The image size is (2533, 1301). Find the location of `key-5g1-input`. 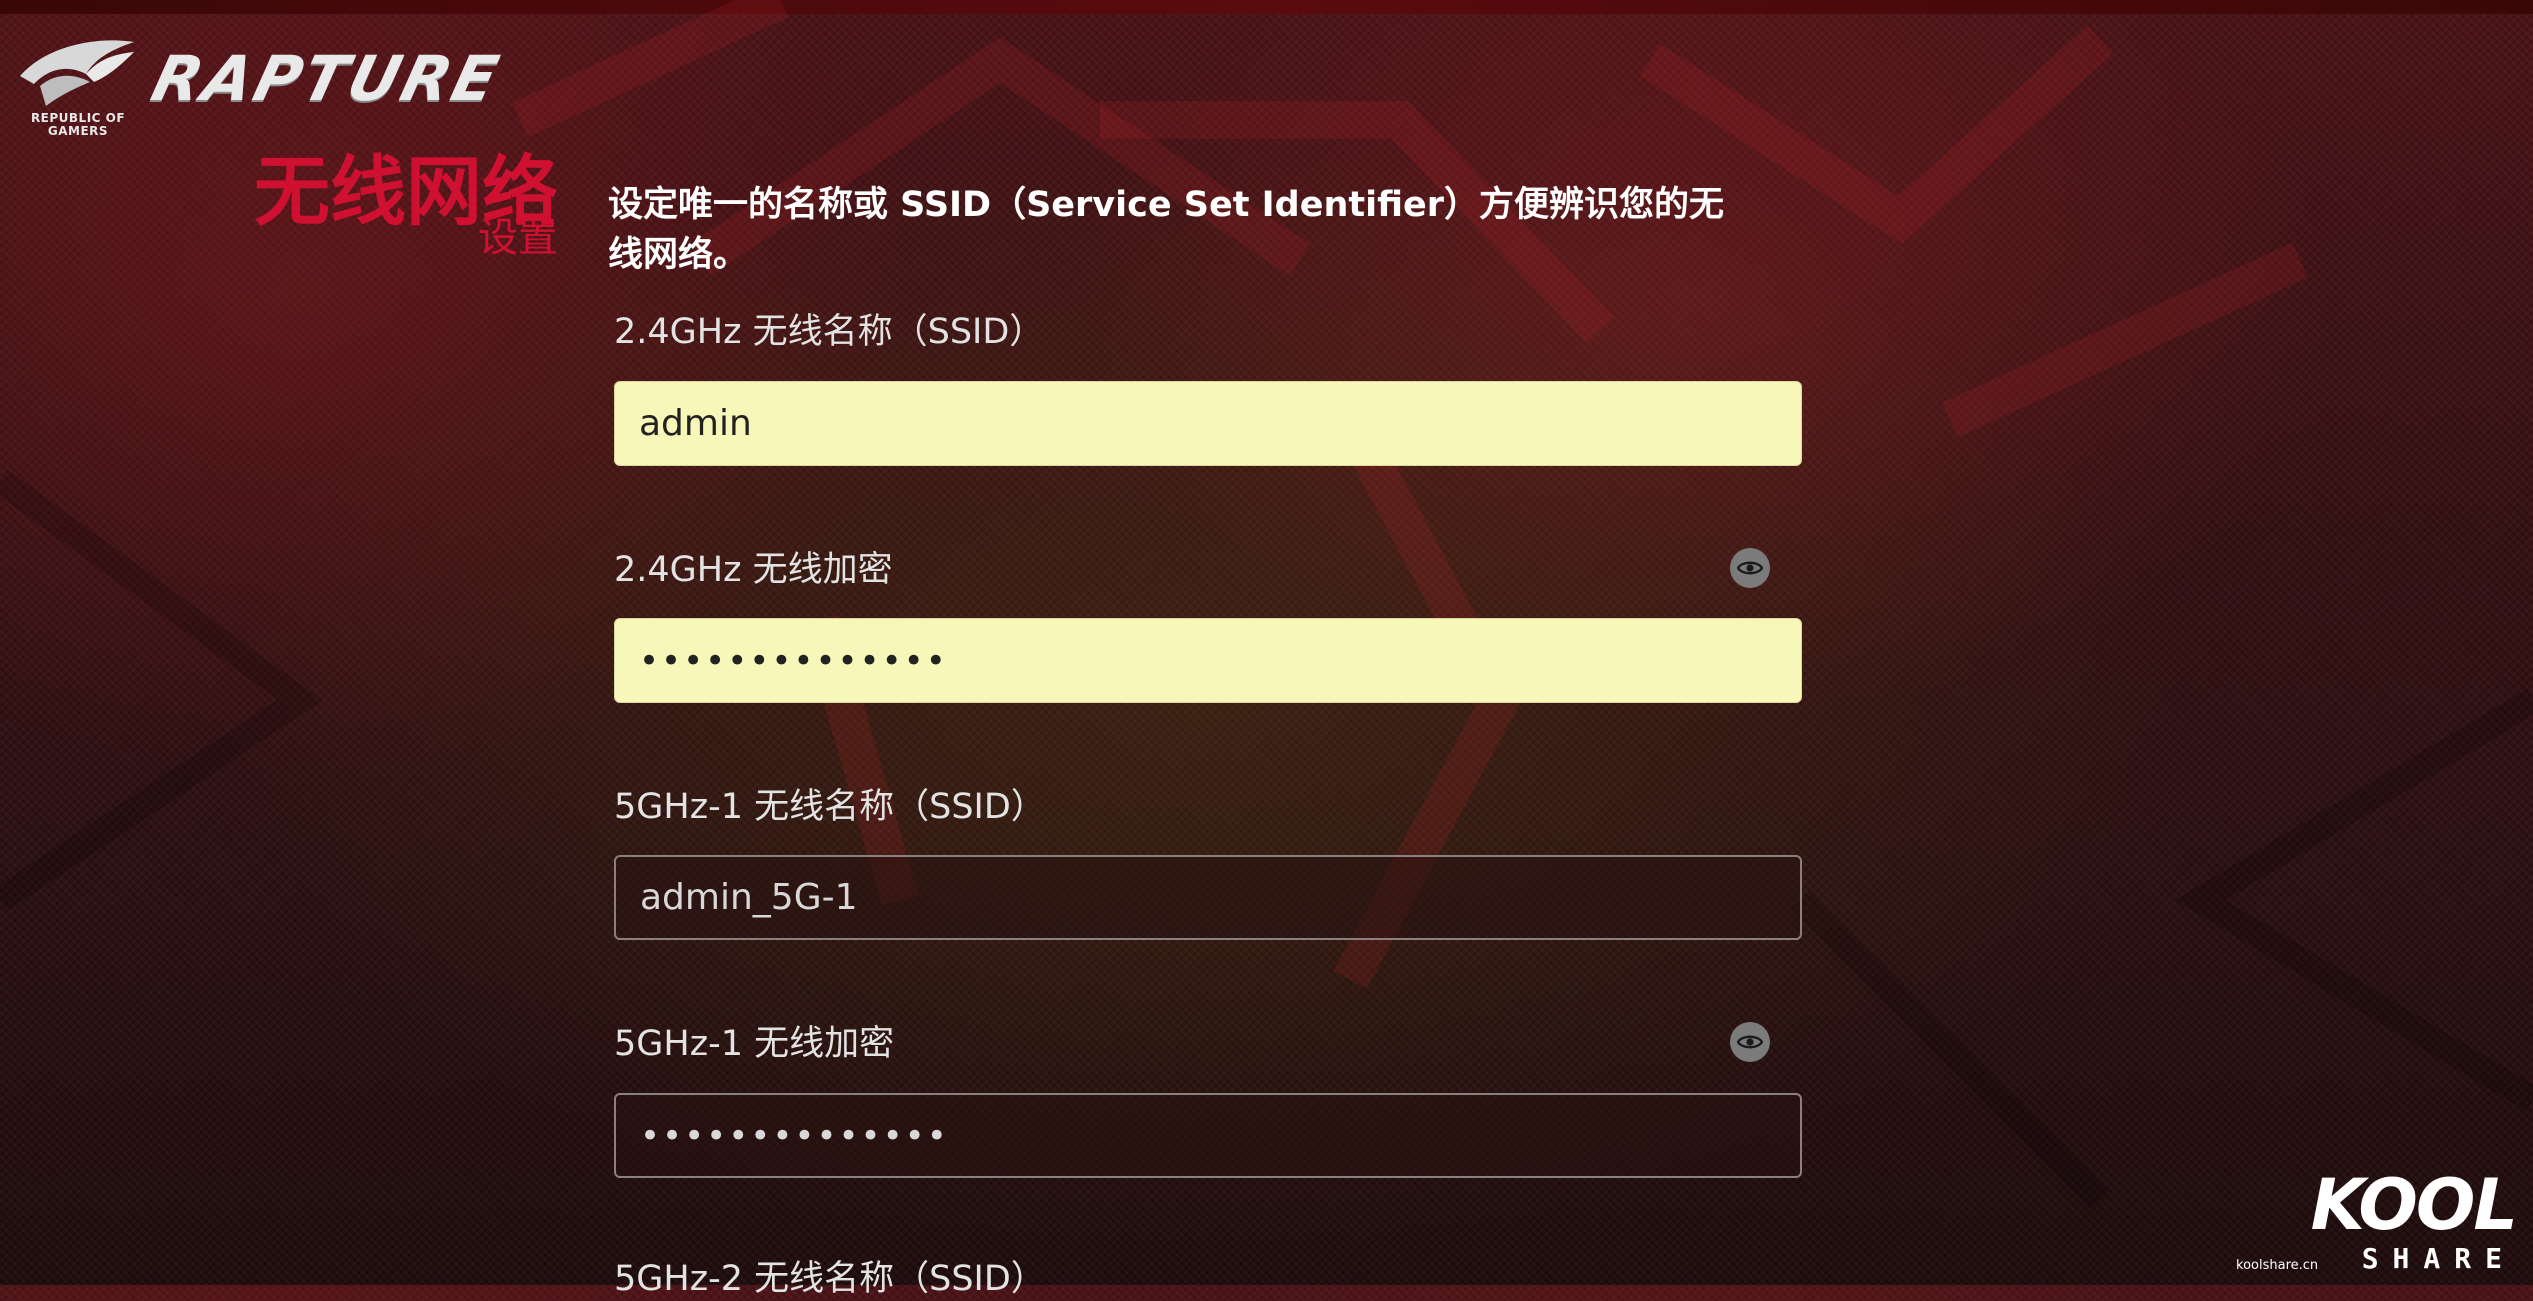

key-5g1-input is located at coordinates (1208, 1135).